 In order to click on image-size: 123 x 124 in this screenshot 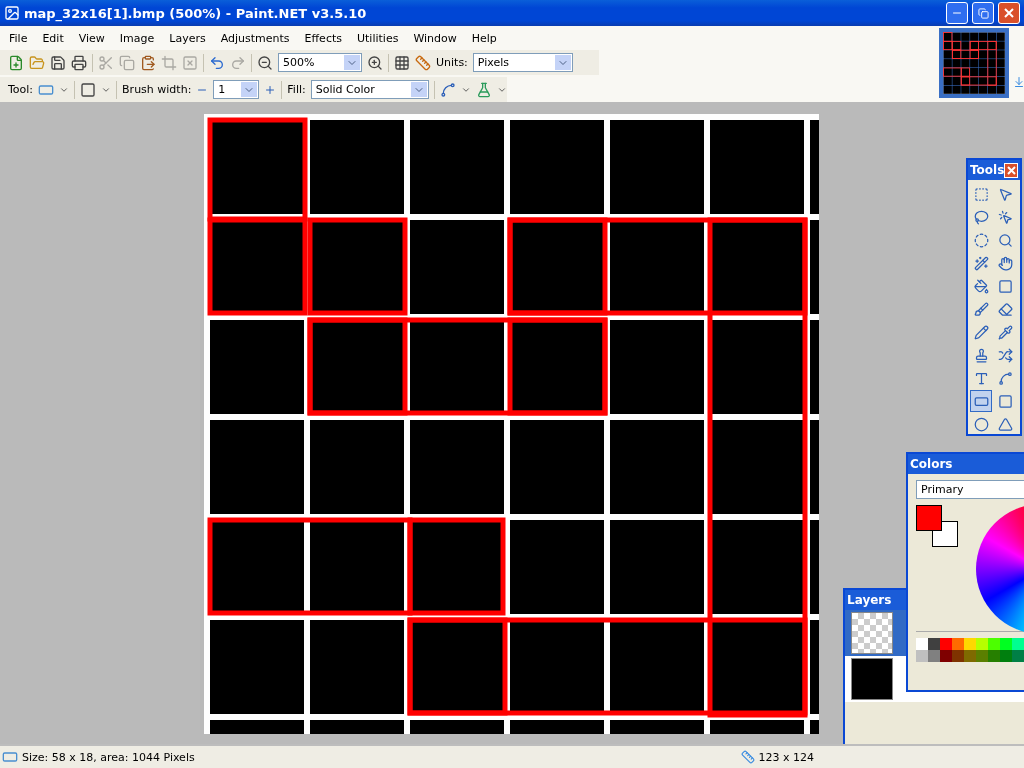, I will do `click(786, 757)`.